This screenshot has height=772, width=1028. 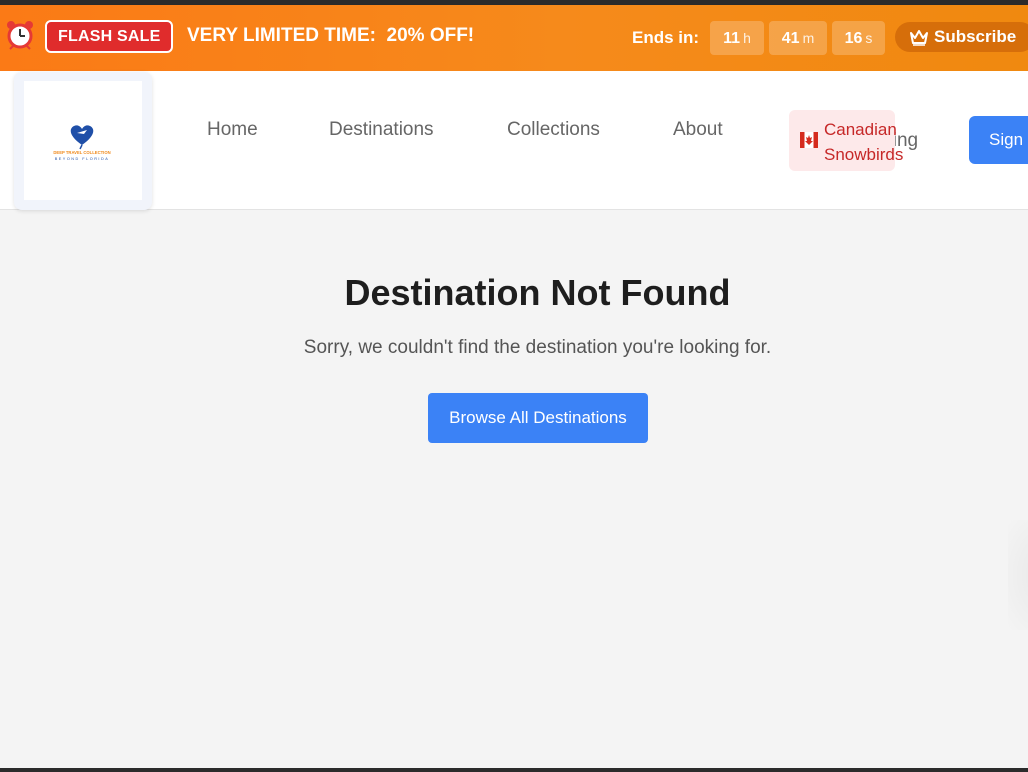 I want to click on countdown-seconds-value: 16, so click(x=853, y=38).